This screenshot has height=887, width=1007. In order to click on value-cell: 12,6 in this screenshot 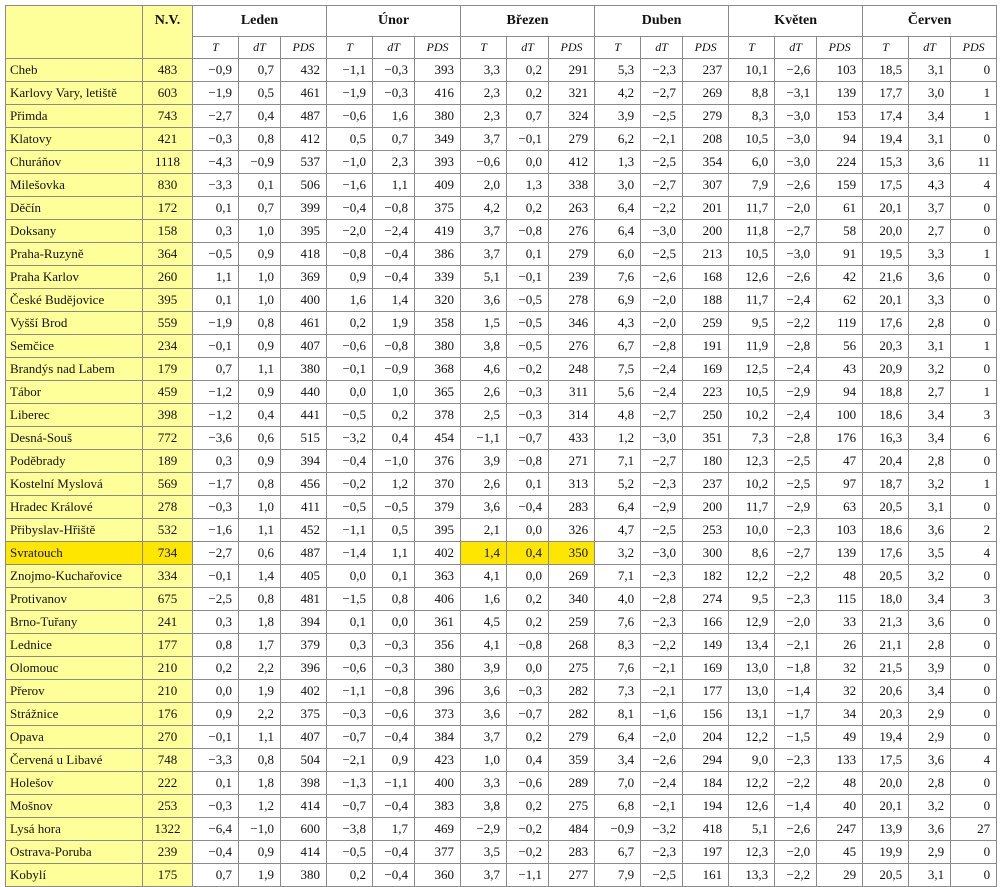, I will do `click(752, 806)`.